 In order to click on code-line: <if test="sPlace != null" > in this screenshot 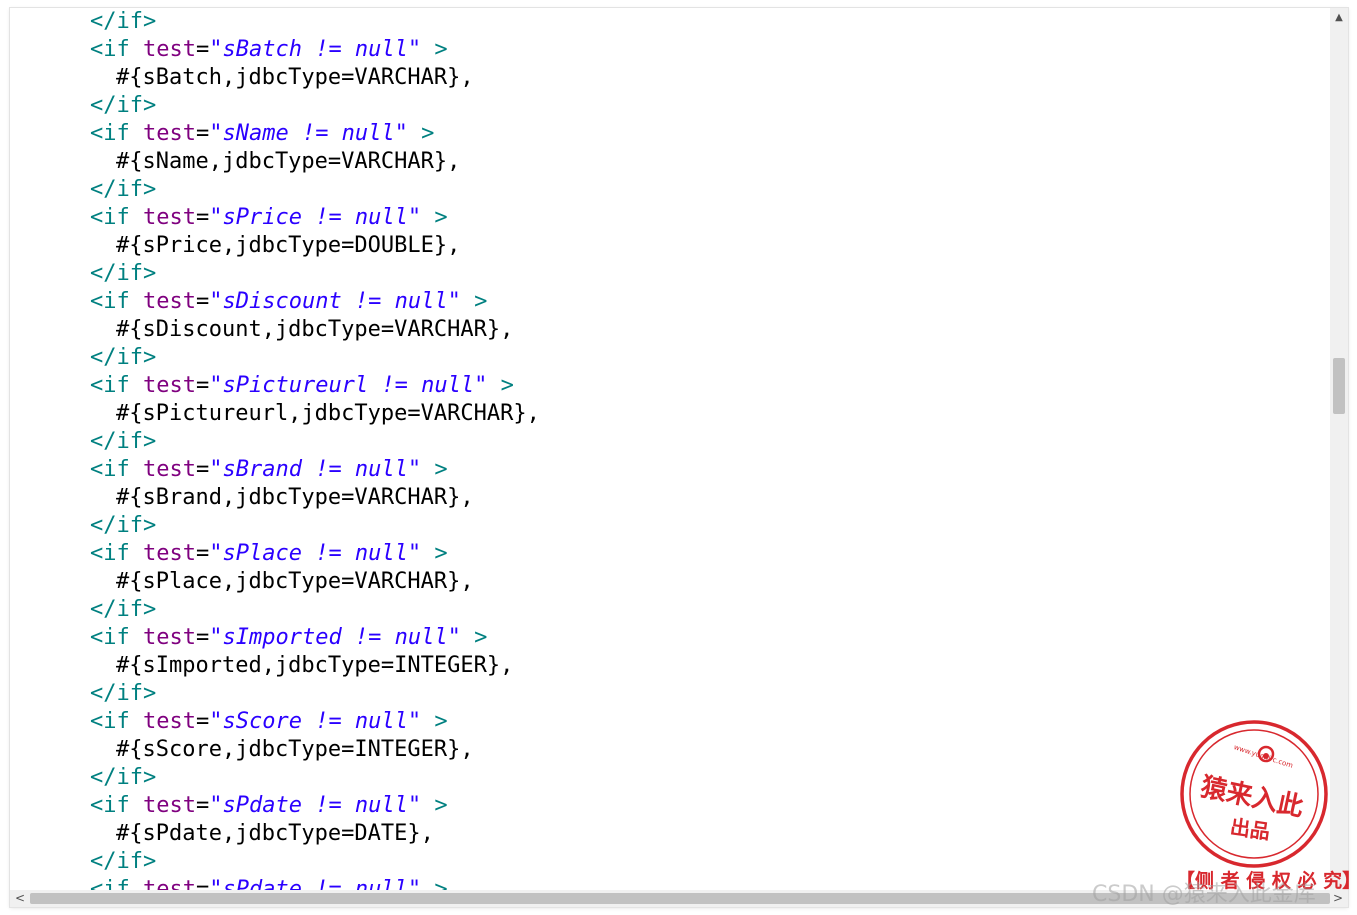, I will do `click(275, 554)`.